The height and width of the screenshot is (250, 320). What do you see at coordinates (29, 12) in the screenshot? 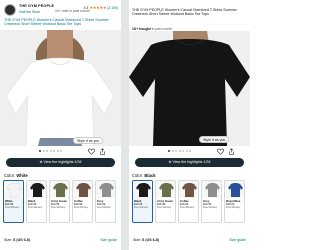
I see `visit-store-link: Visit the Store` at bounding box center [29, 12].